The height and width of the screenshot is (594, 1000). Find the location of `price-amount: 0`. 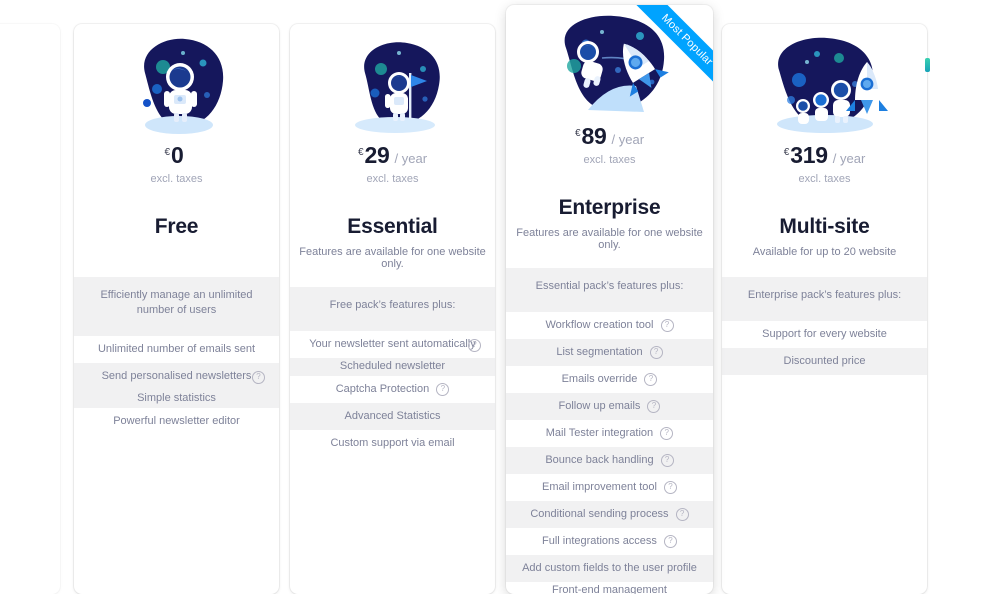

price-amount: 0 is located at coordinates (177, 155).